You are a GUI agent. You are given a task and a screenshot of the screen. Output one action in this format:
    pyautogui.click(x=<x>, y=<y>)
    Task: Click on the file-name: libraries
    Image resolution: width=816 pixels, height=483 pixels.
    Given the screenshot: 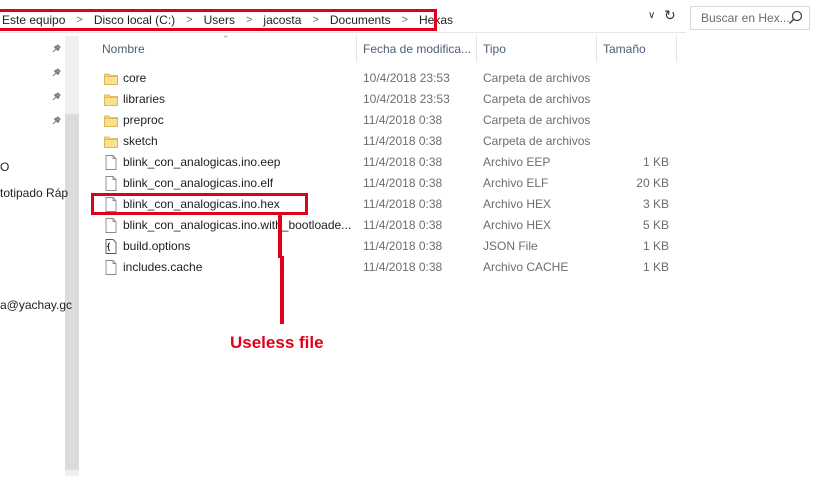 What is the action you would take?
    pyautogui.click(x=144, y=99)
    